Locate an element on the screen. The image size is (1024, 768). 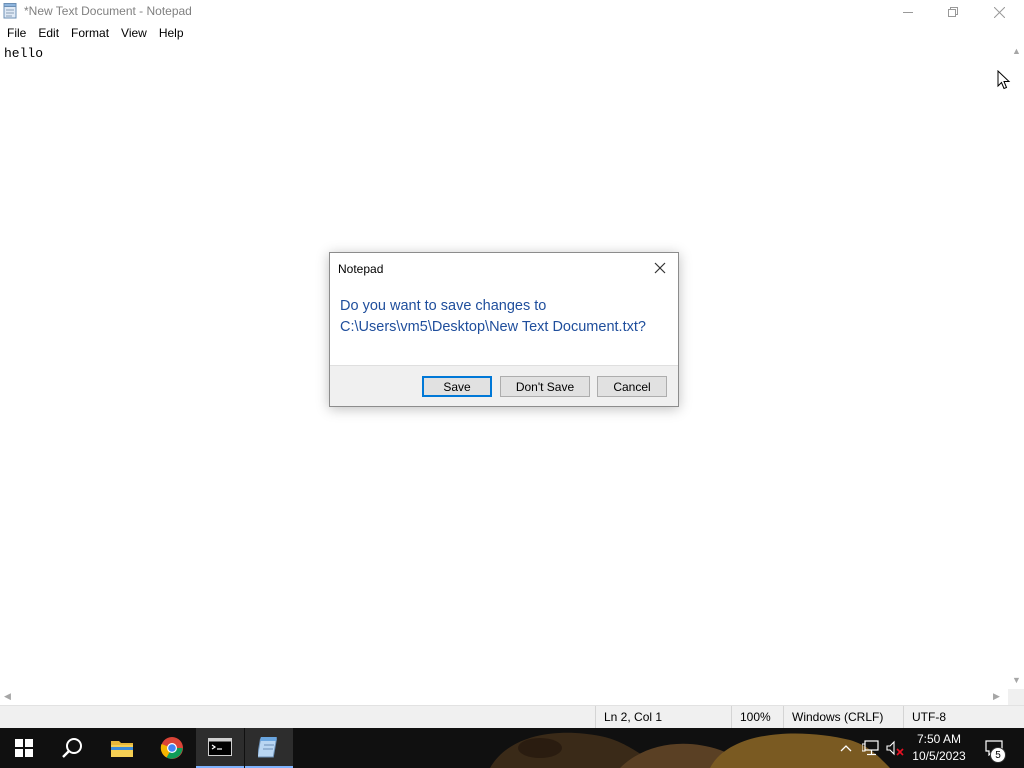
title-bar: *New Text Document - Notepad is located at coordinates (512, 12).